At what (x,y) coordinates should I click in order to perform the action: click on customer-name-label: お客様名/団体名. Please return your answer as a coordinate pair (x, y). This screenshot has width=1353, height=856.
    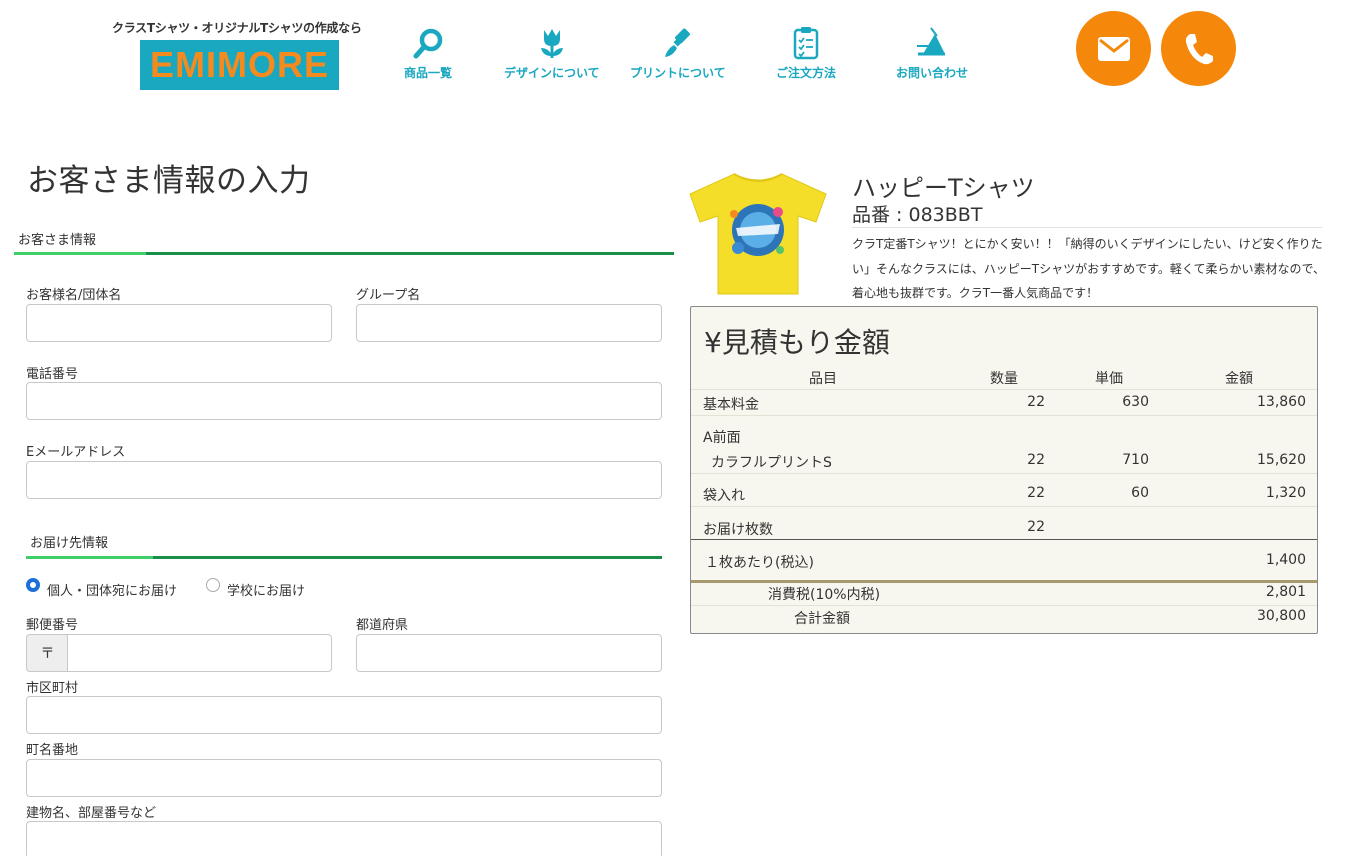
    Looking at the image, I should click on (74, 295).